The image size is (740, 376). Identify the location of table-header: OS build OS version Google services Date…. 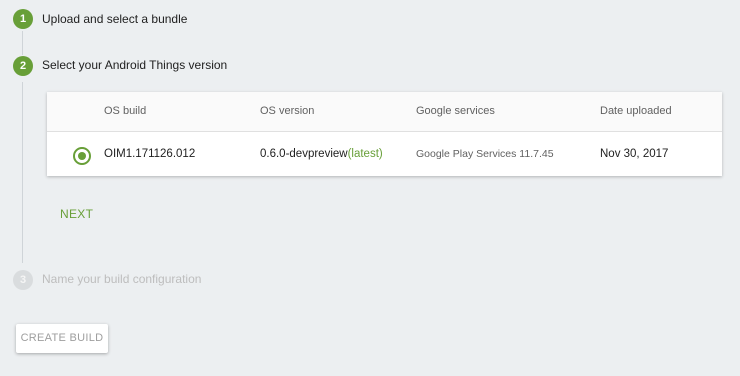
(384, 112).